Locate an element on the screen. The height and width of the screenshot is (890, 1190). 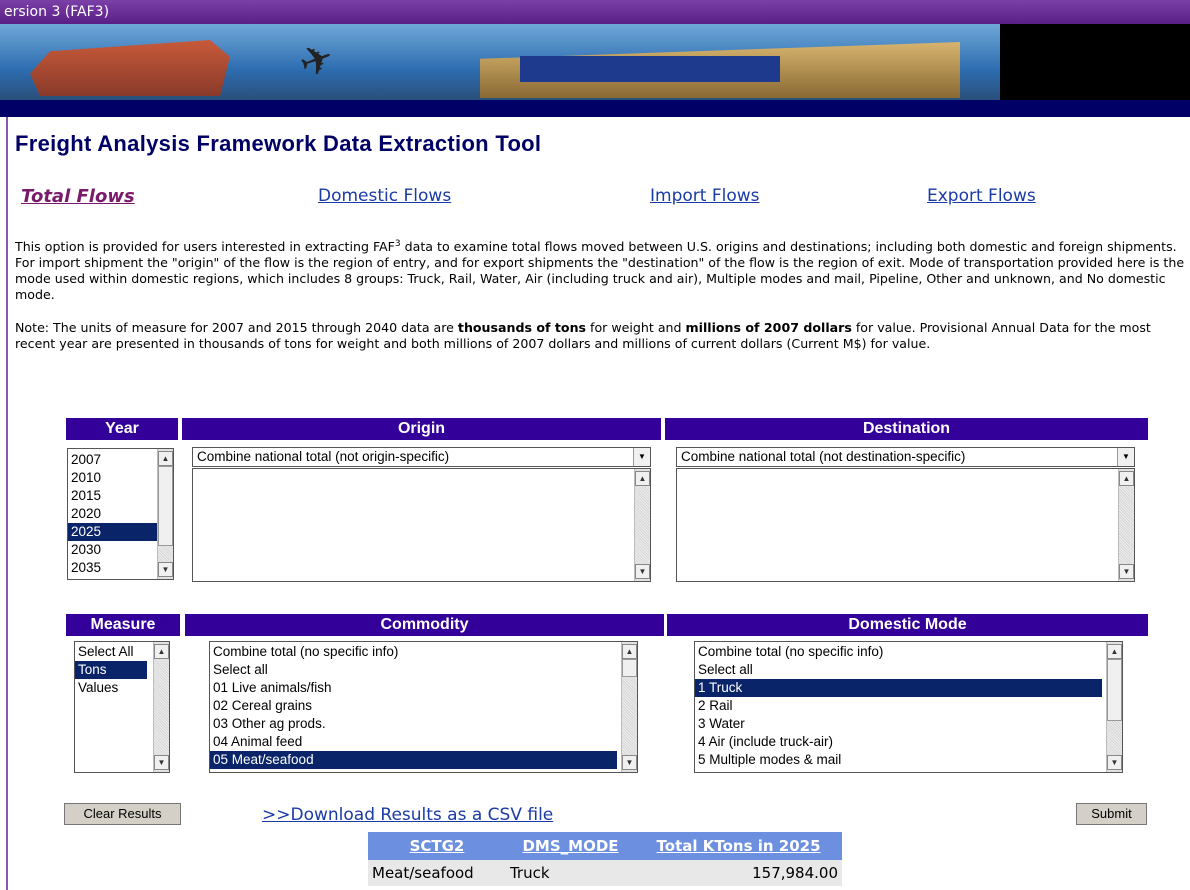
mode-option: Select all is located at coordinates (908, 670).